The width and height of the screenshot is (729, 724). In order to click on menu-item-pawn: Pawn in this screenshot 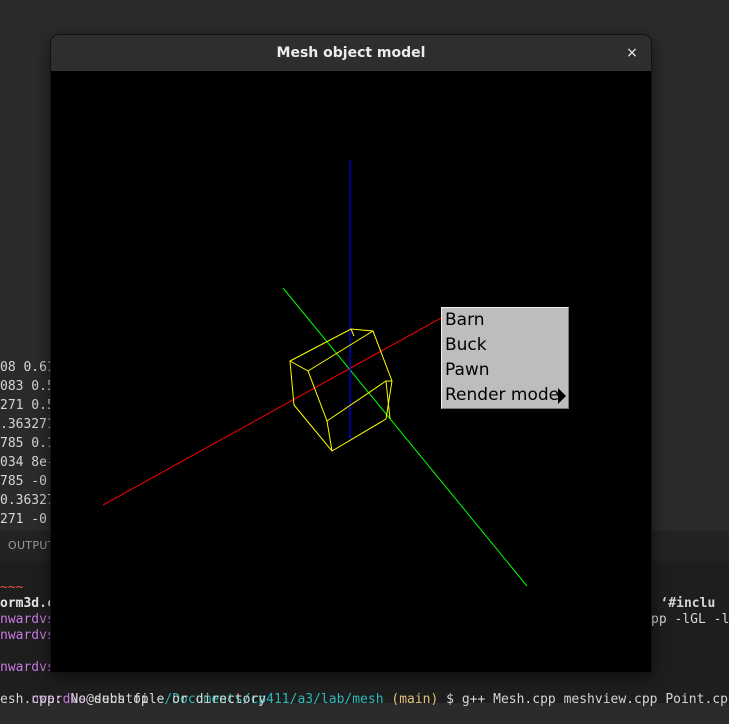, I will do `click(467, 370)`.